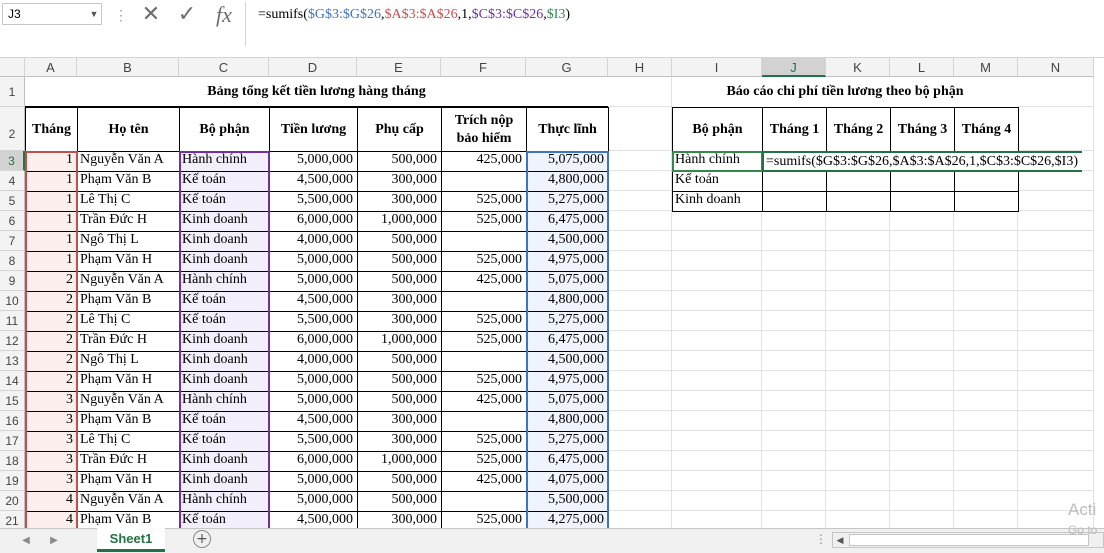 The image size is (1104, 553). What do you see at coordinates (12, 481) in the screenshot?
I see `row-header-19: 19` at bounding box center [12, 481].